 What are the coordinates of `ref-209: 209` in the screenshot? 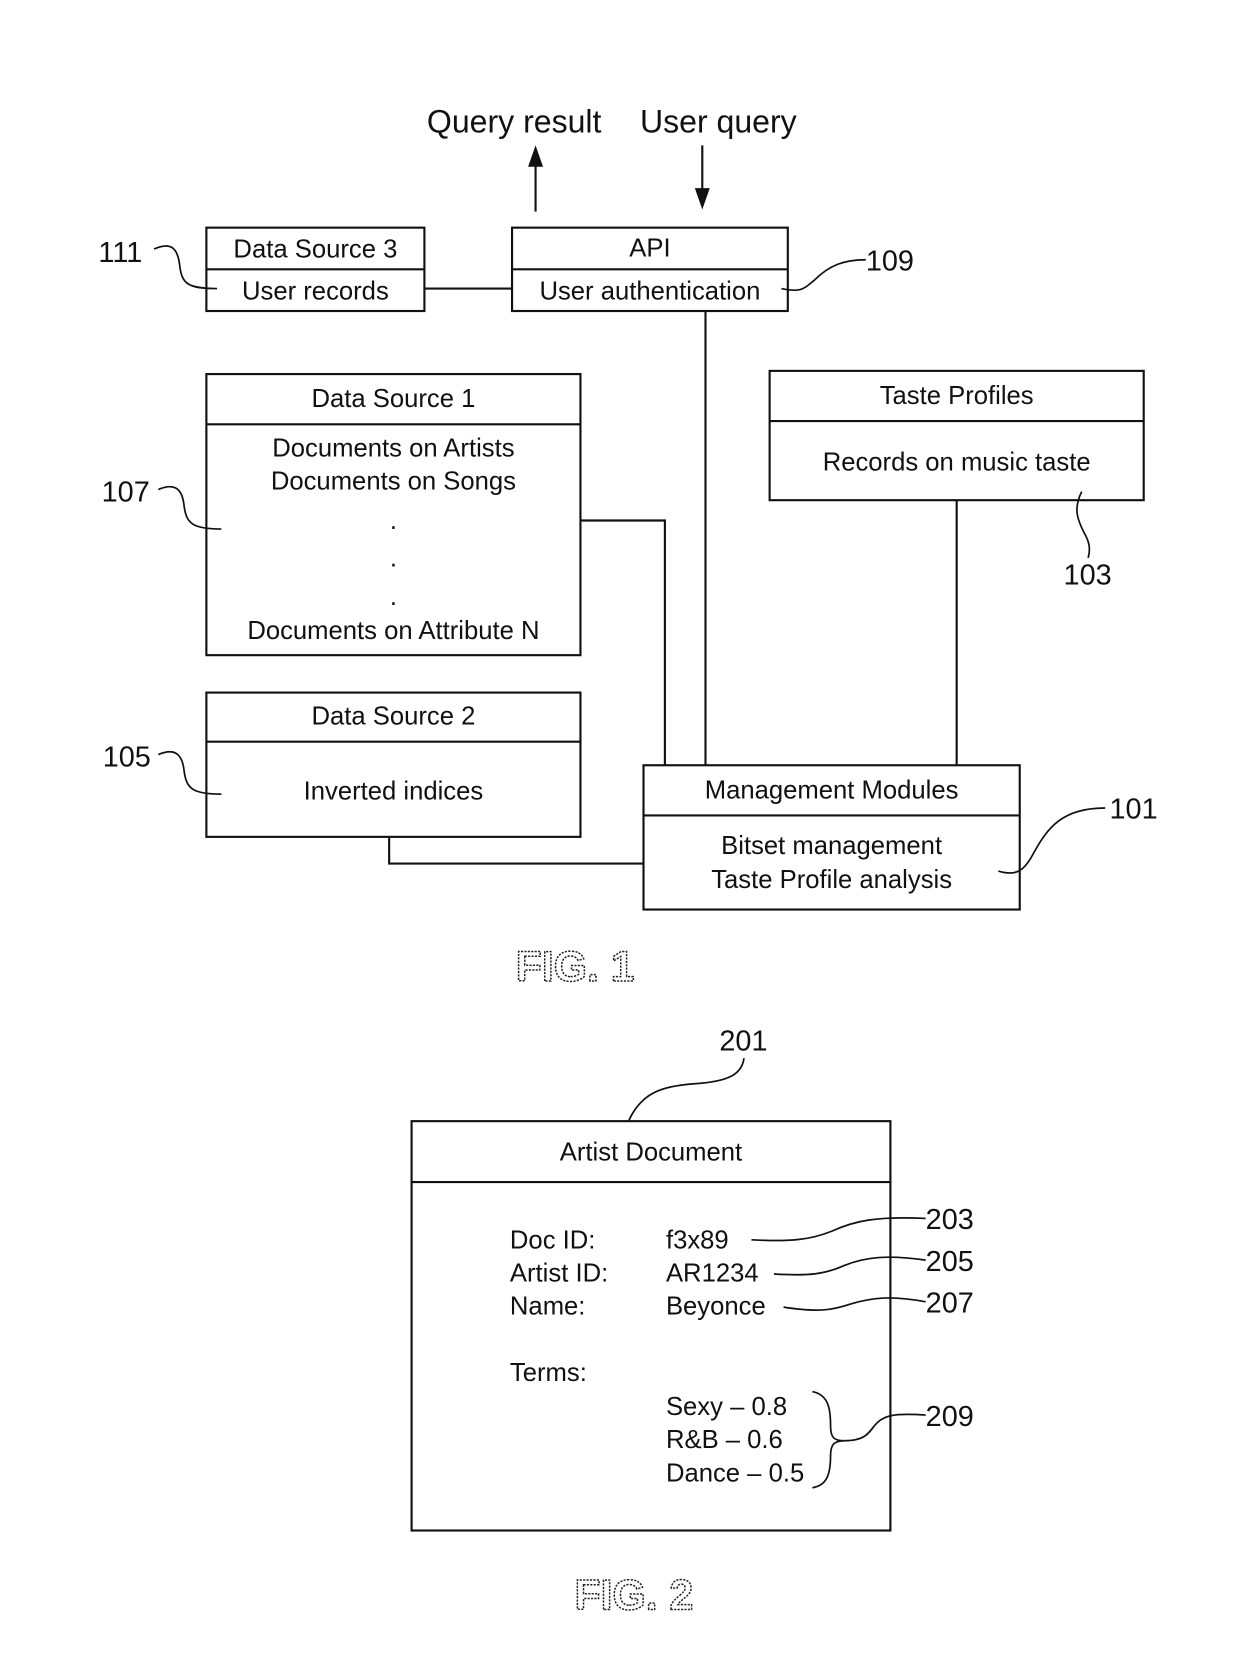 It's located at (950, 1417).